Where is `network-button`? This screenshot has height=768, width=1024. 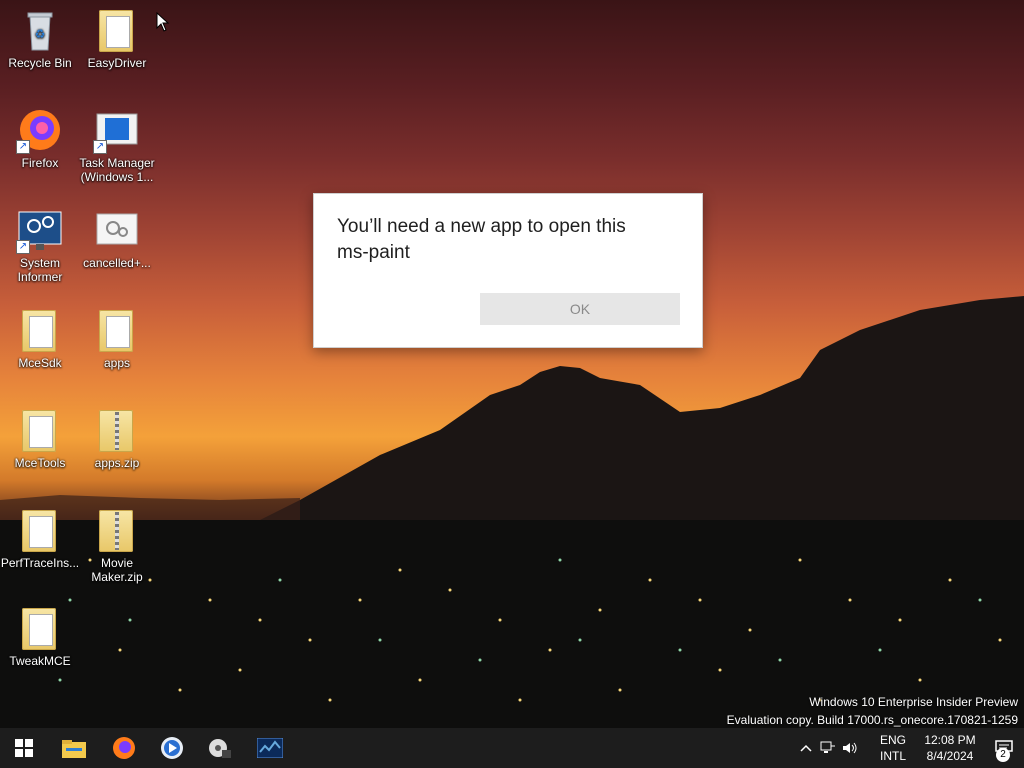
network-button is located at coordinates (828, 748).